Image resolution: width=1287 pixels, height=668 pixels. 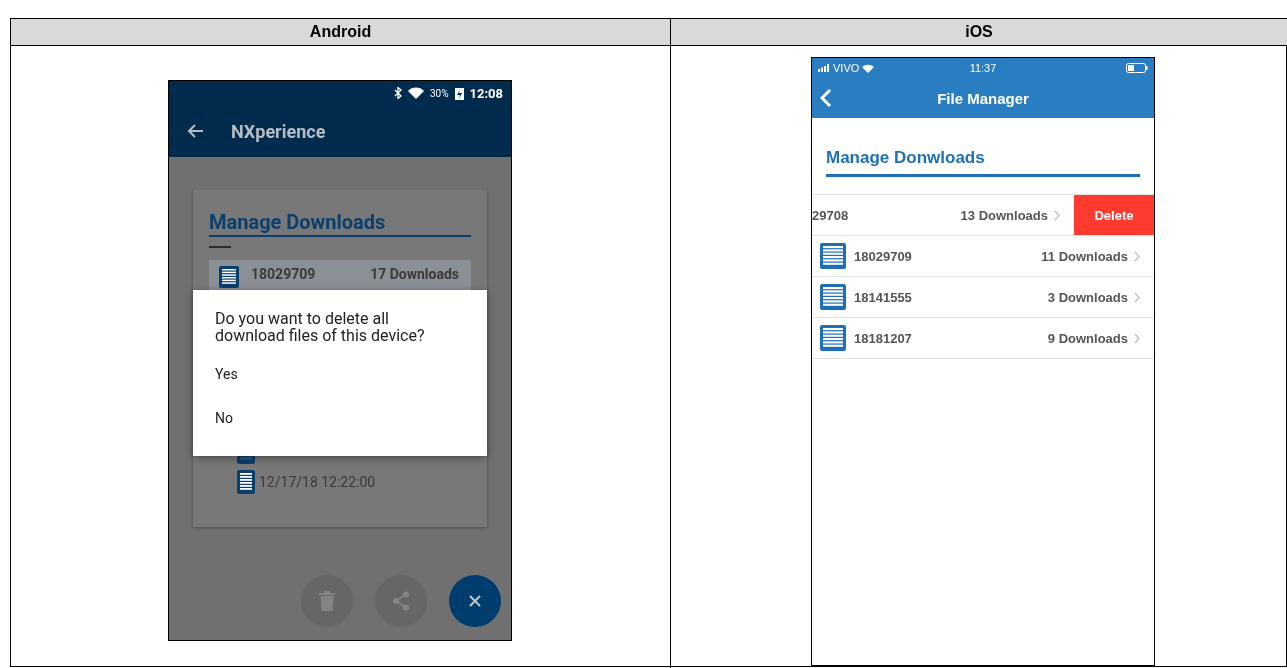 What do you see at coordinates (883, 297) in the screenshot?
I see `device-id: 18141555` at bounding box center [883, 297].